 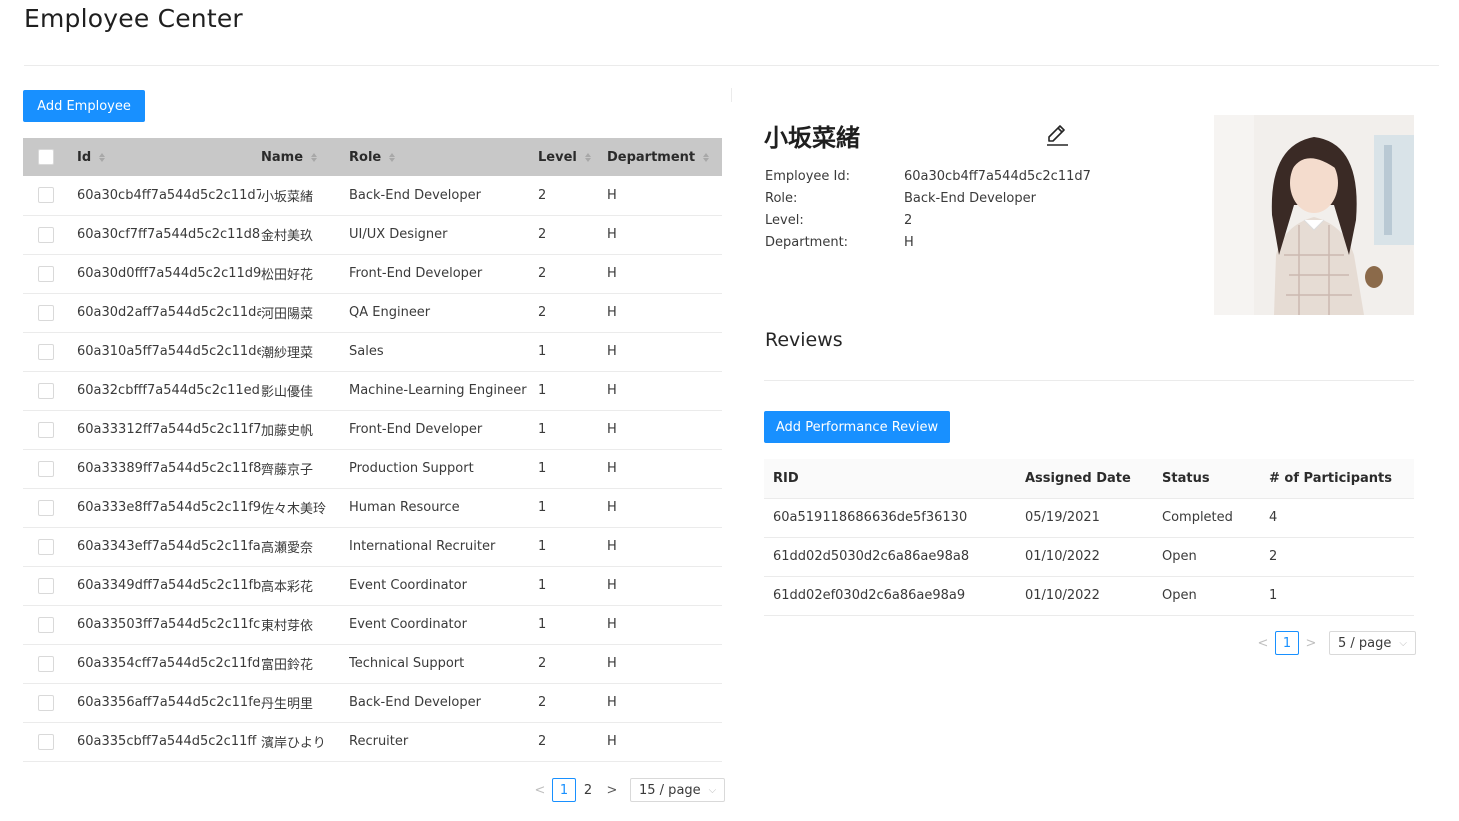 I want to click on cell-participants: 1, so click(x=1337, y=596).